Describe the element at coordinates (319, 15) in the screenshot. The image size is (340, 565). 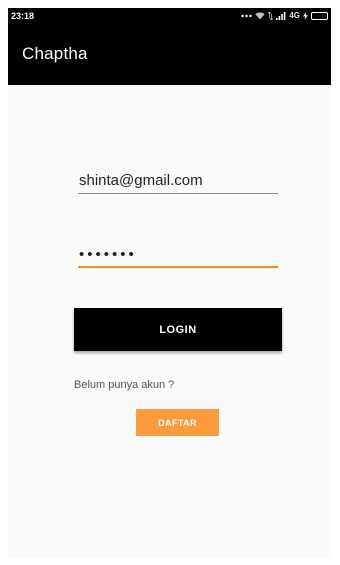
I see `battery-icon` at that location.